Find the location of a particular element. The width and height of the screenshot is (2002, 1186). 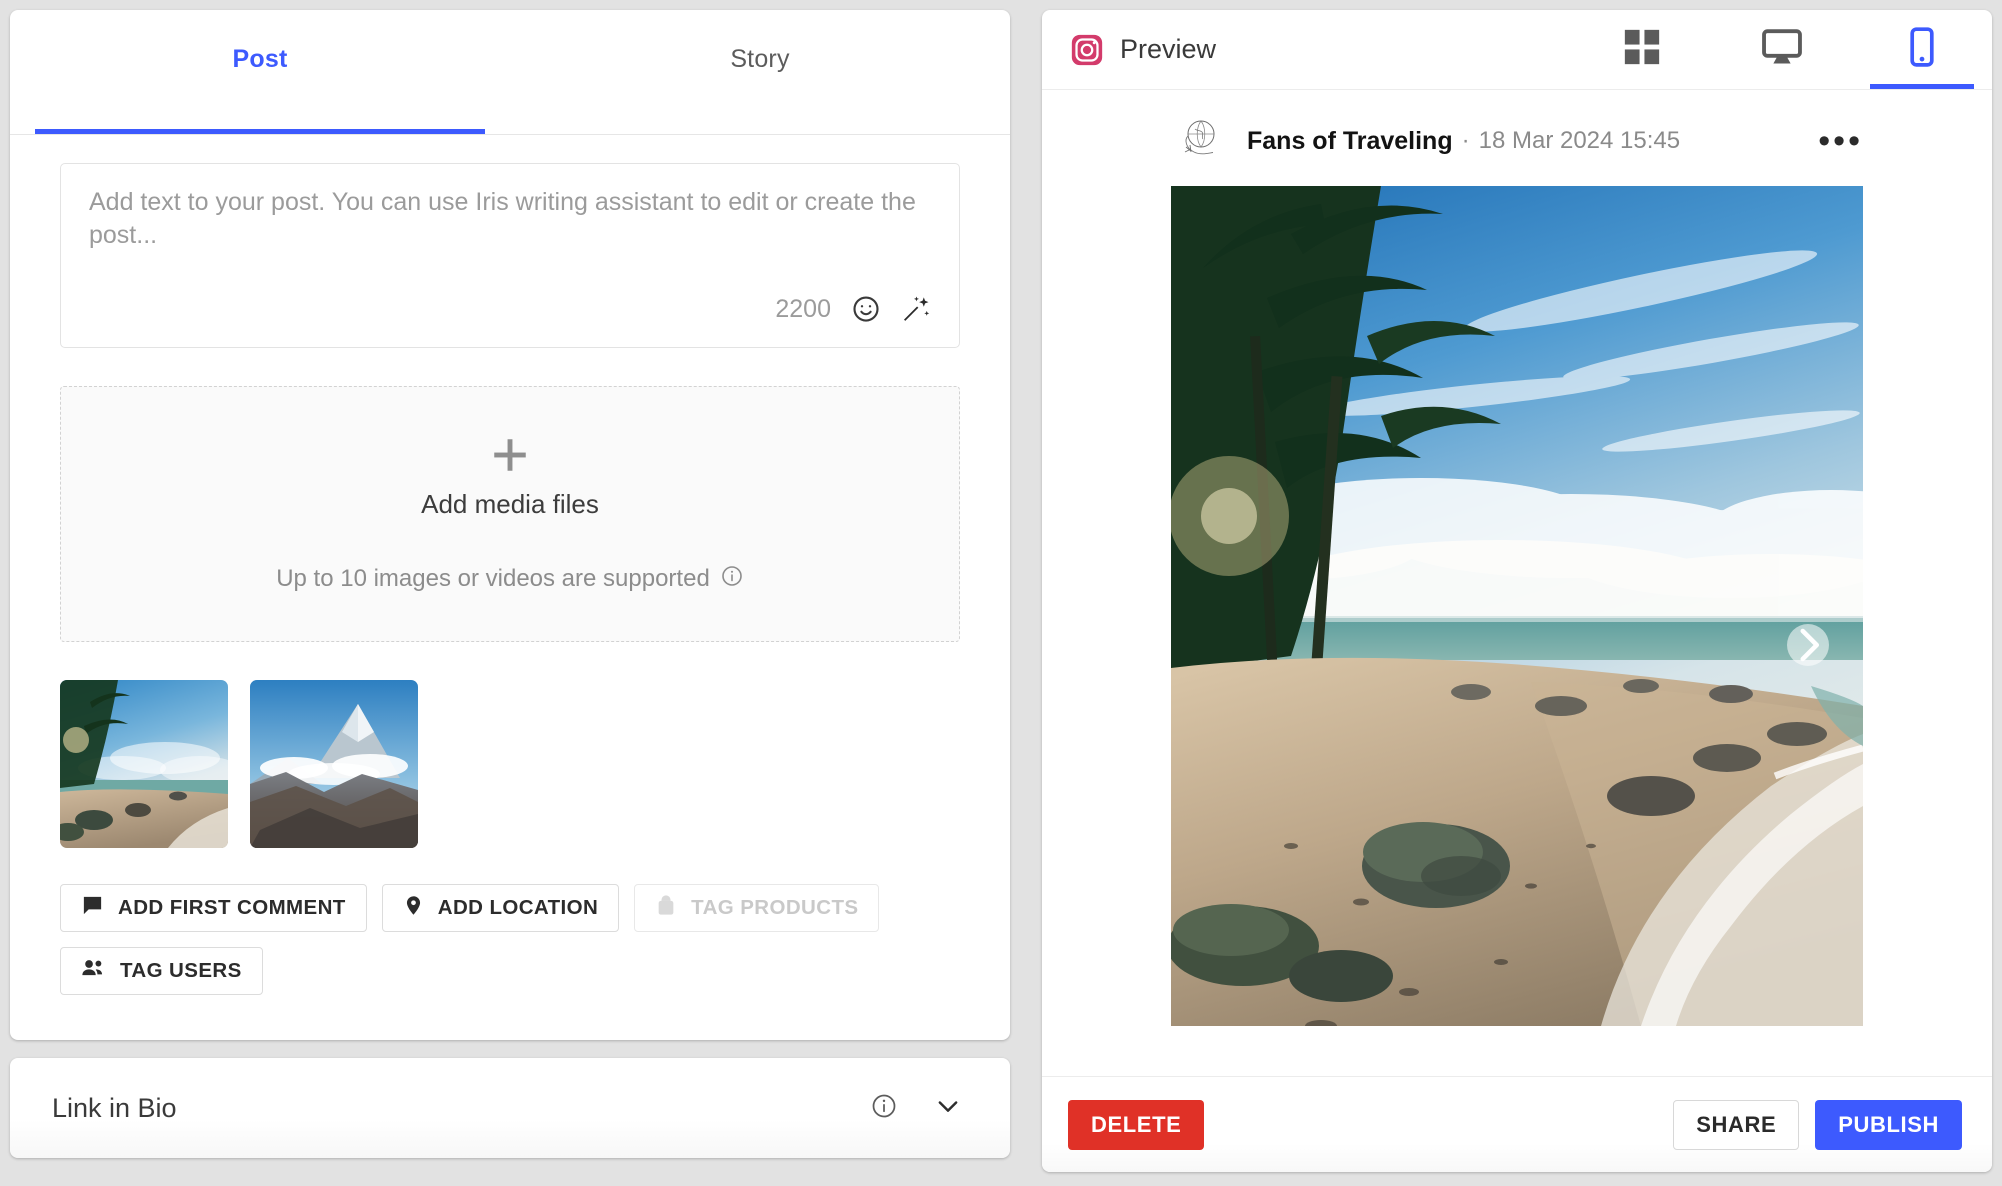

preview-label: Preview is located at coordinates (1168, 49).